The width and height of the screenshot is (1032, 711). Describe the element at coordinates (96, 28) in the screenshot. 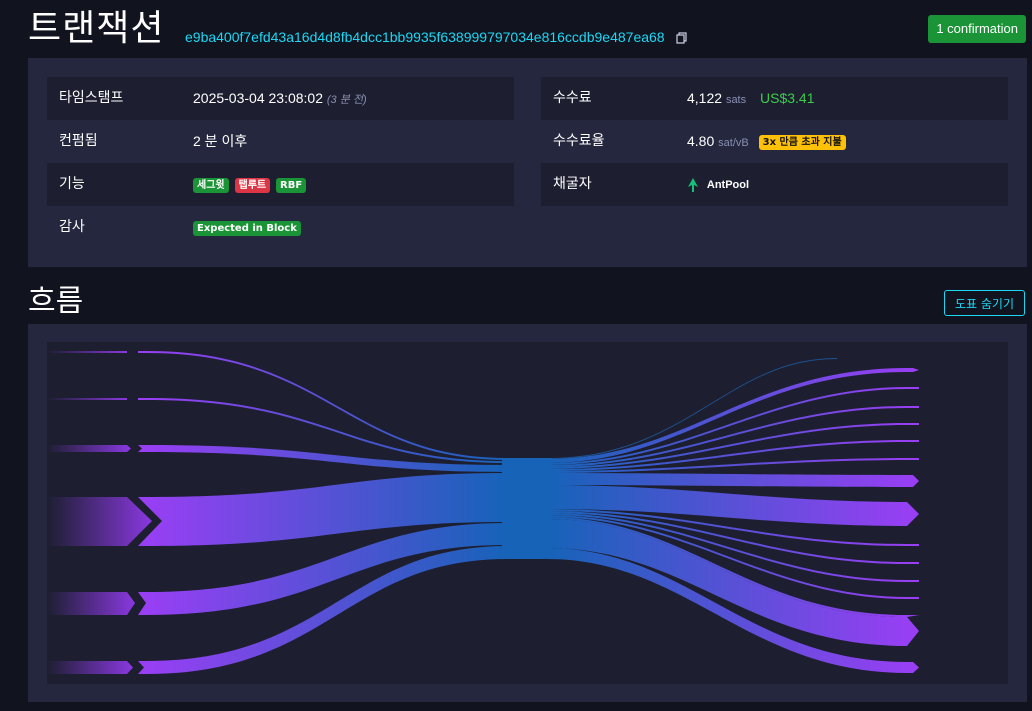

I see `page-title: 트랜잭션` at that location.